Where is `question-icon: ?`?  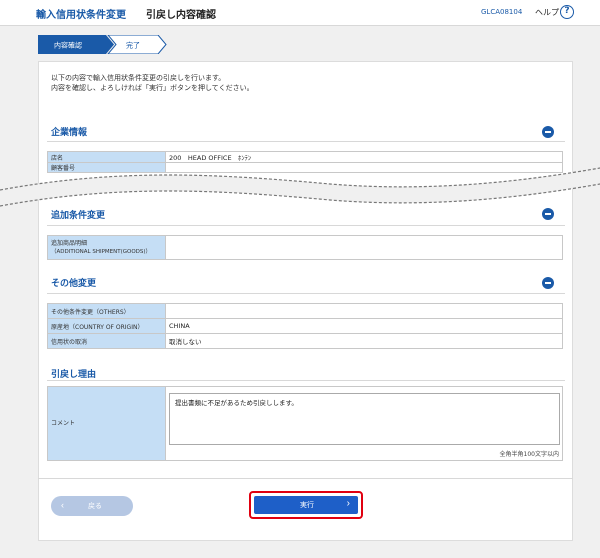
question-icon: ? is located at coordinates (567, 12).